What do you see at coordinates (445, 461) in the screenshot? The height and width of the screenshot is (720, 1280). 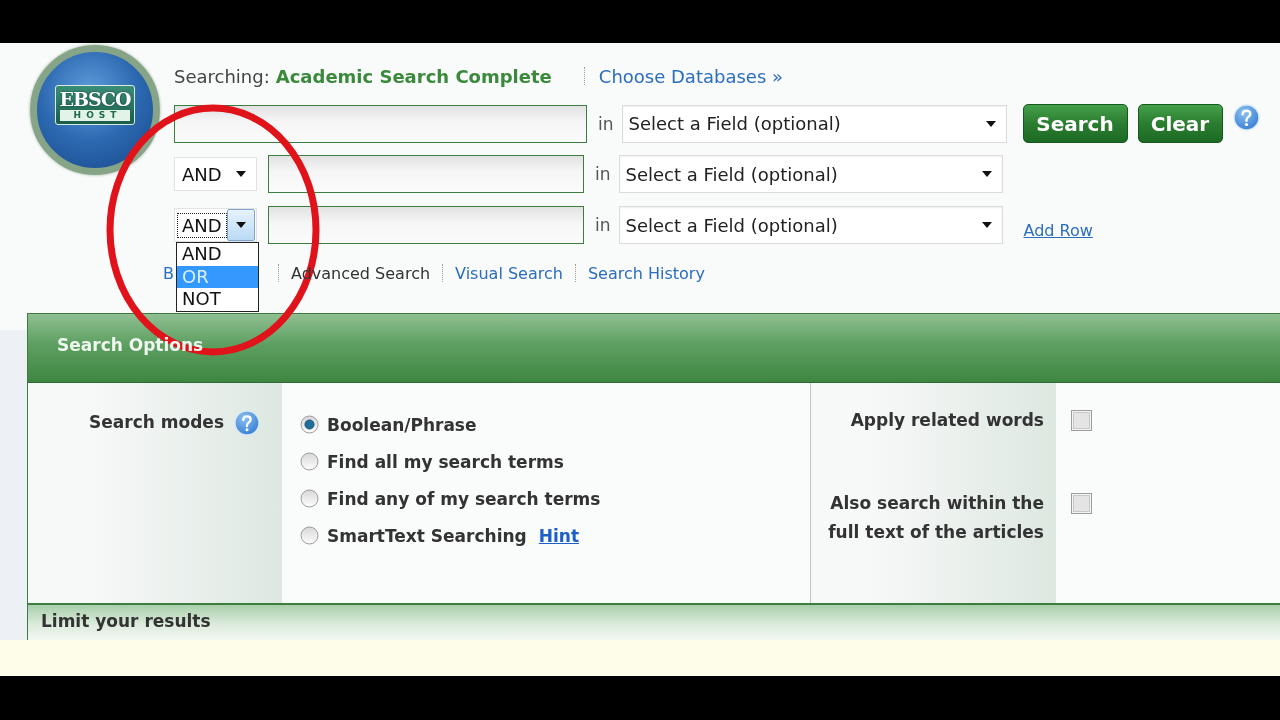 I see `radio-label: Find all my search terms` at bounding box center [445, 461].